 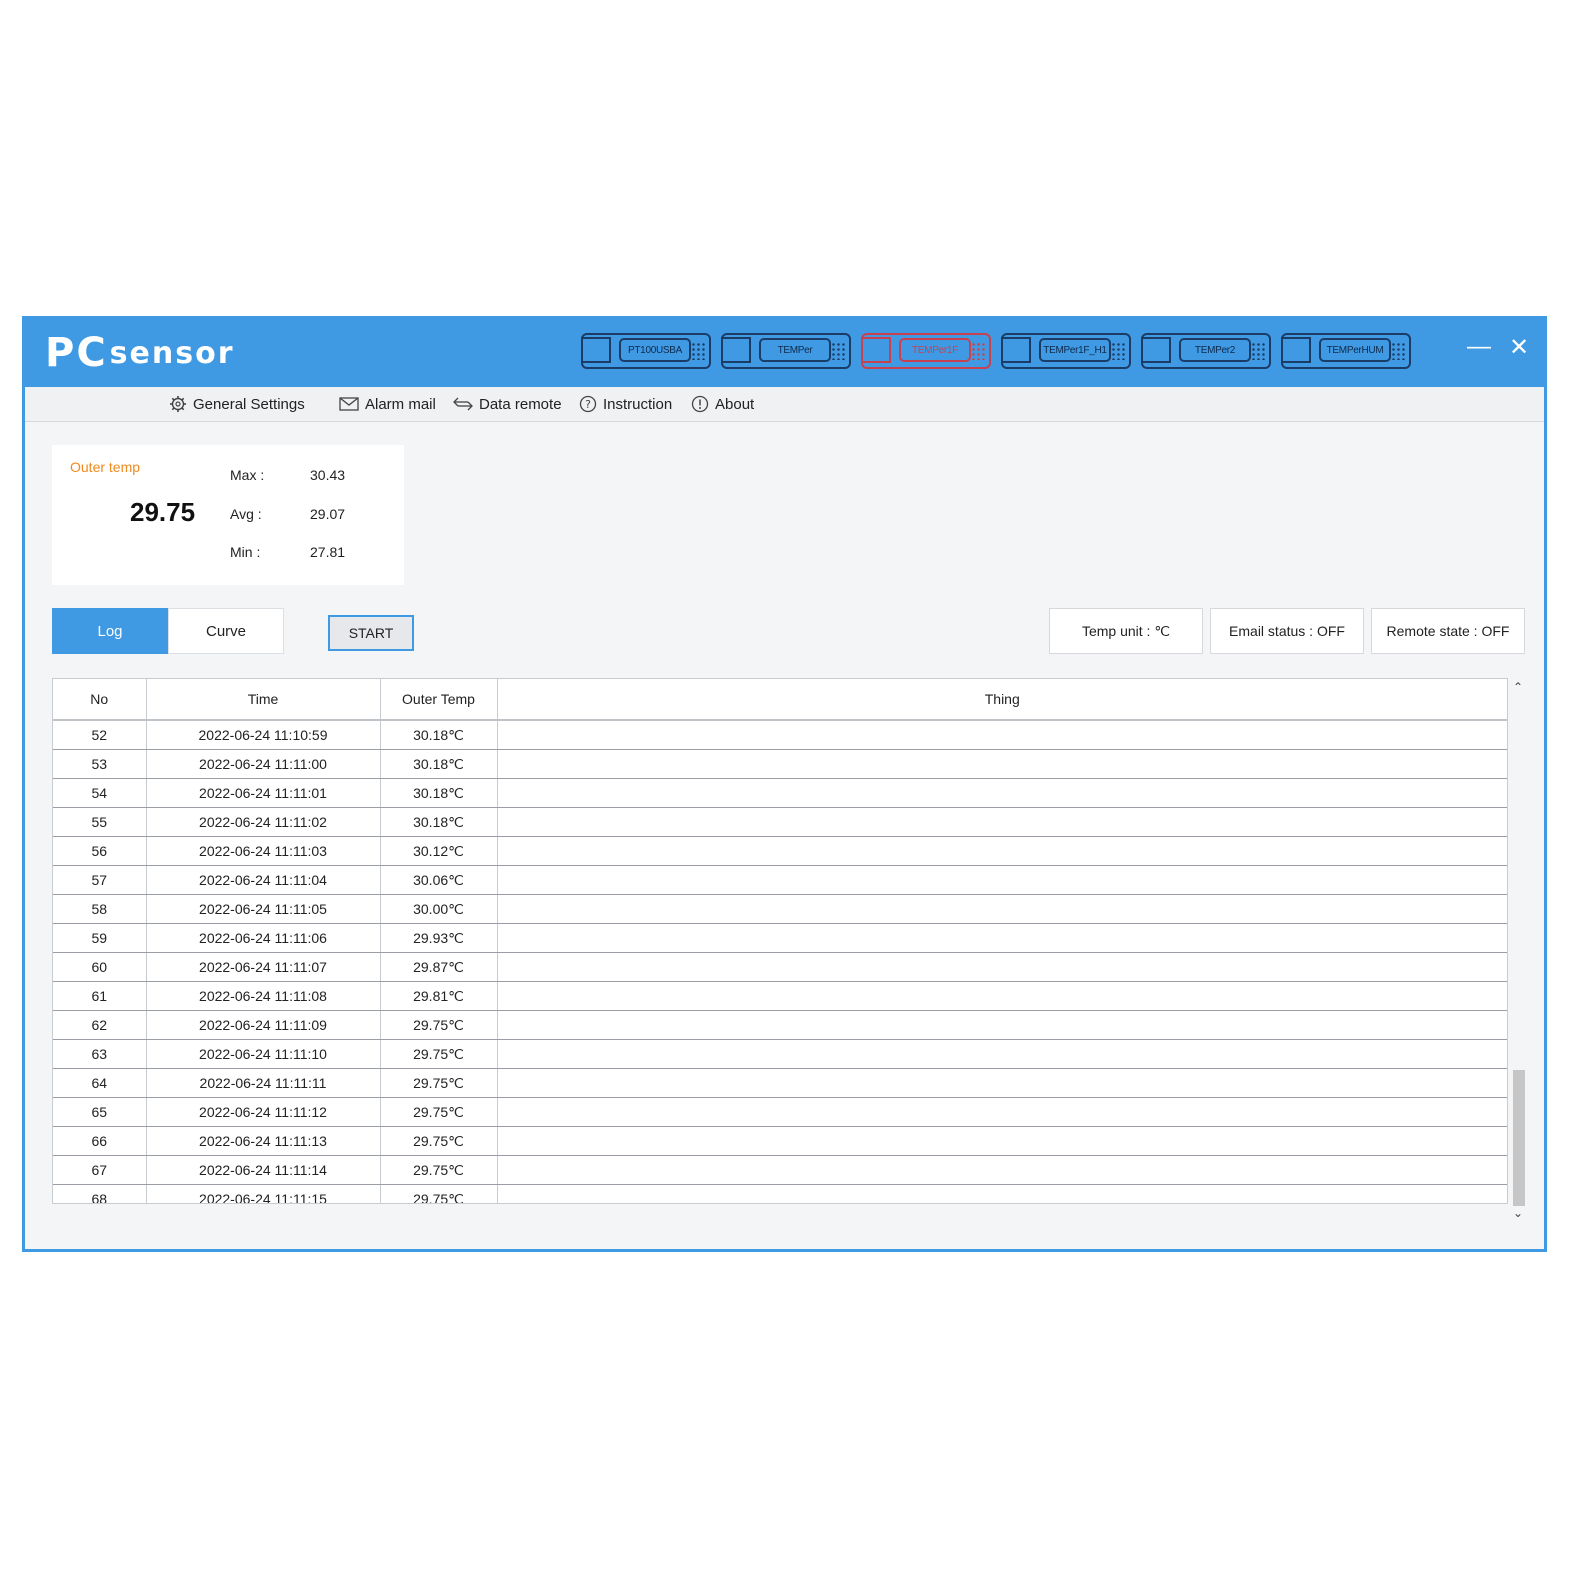 What do you see at coordinates (1518, 687) in the screenshot?
I see `scroll-up-icon: ⌃` at bounding box center [1518, 687].